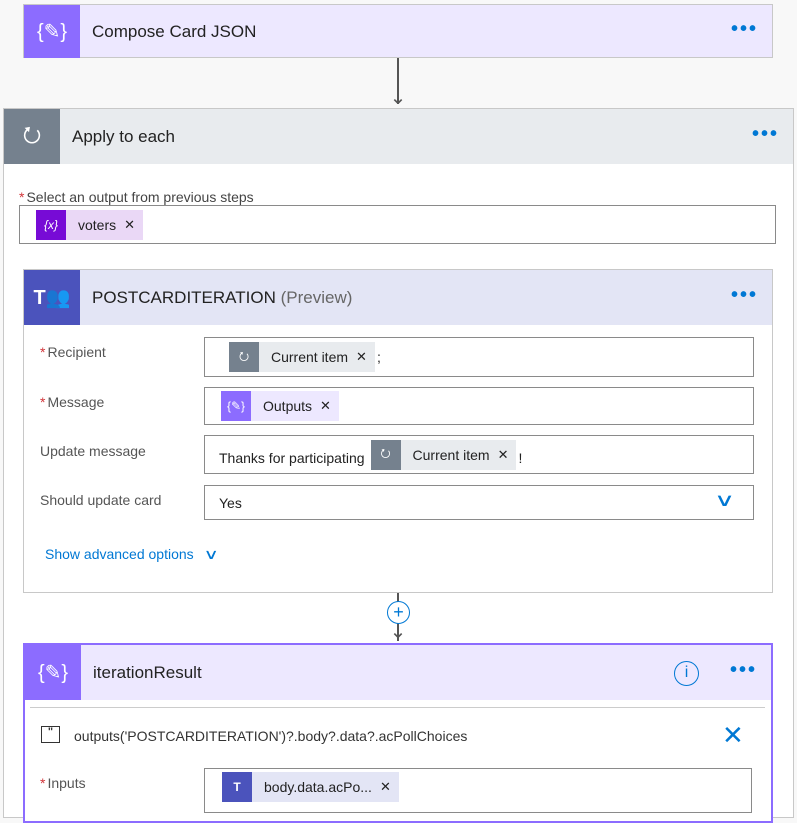 This screenshot has height=823, width=797. I want to click on message-input: {✎} Outputs ✕, so click(479, 406).